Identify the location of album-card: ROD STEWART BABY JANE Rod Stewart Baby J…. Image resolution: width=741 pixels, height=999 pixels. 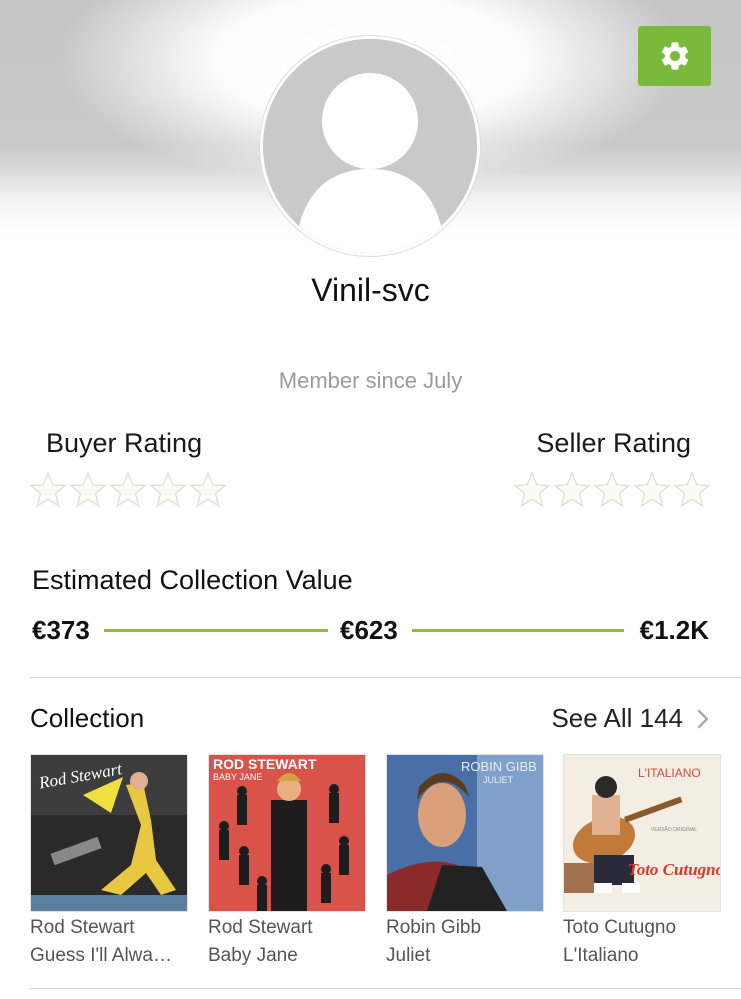
(287, 860).